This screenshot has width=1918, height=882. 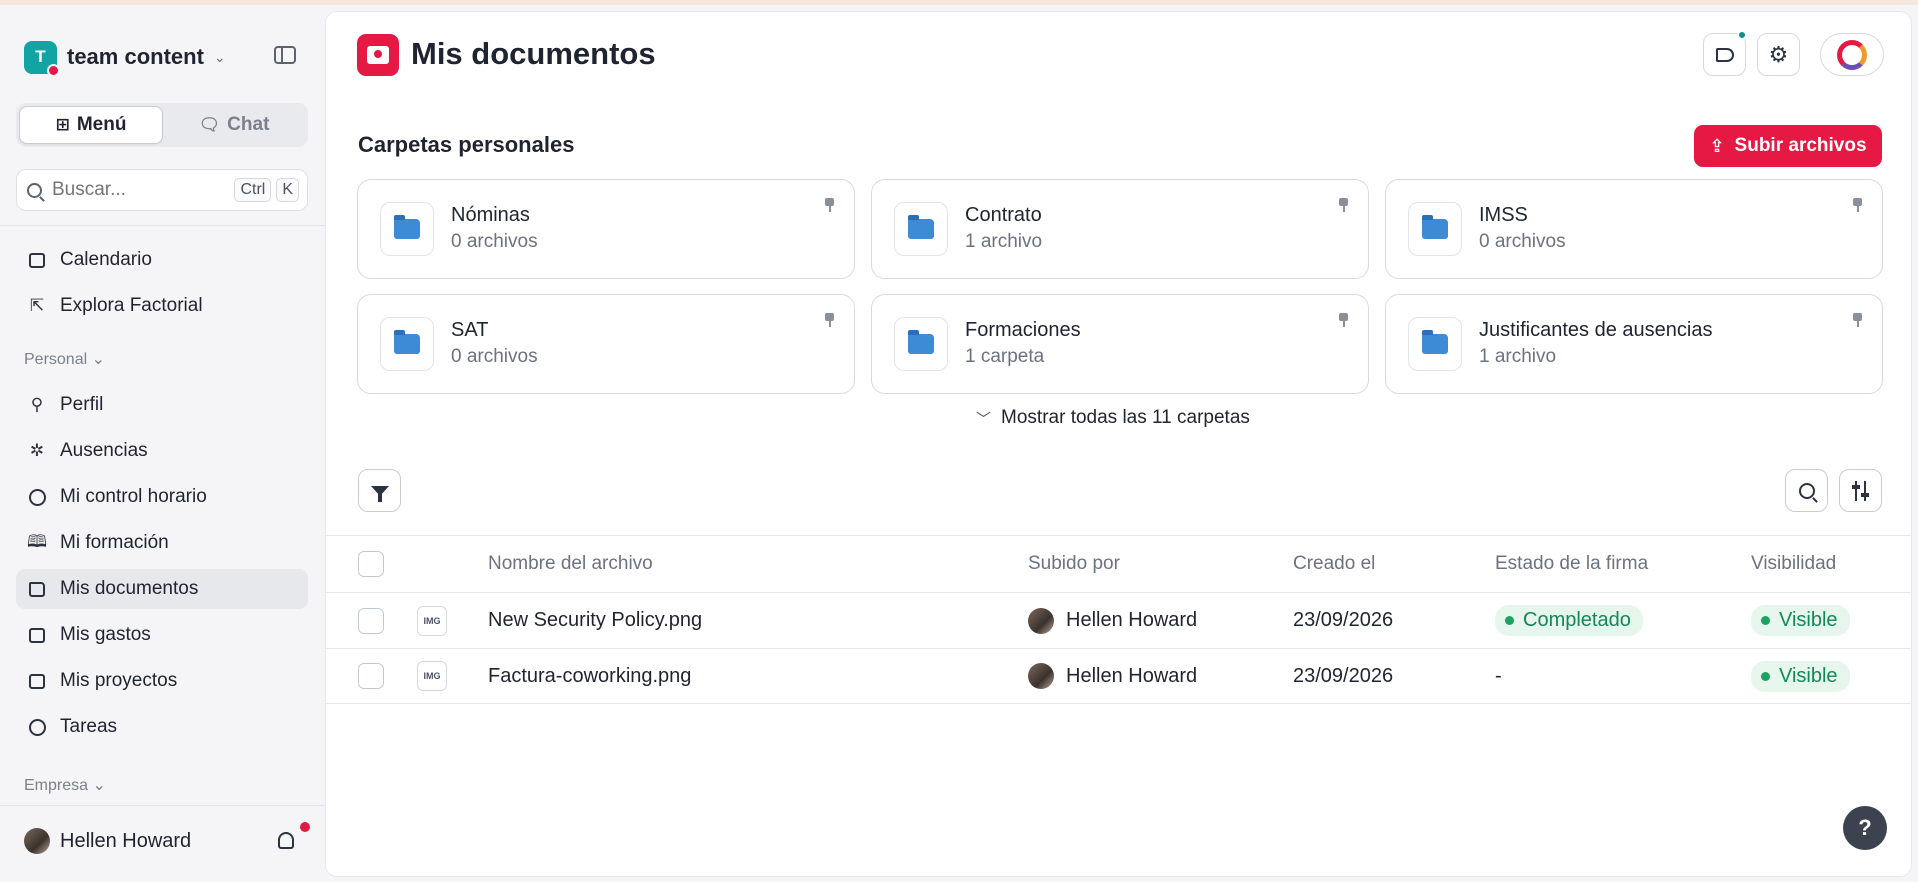 I want to click on sidebar-collapse-icon, so click(x=285, y=55).